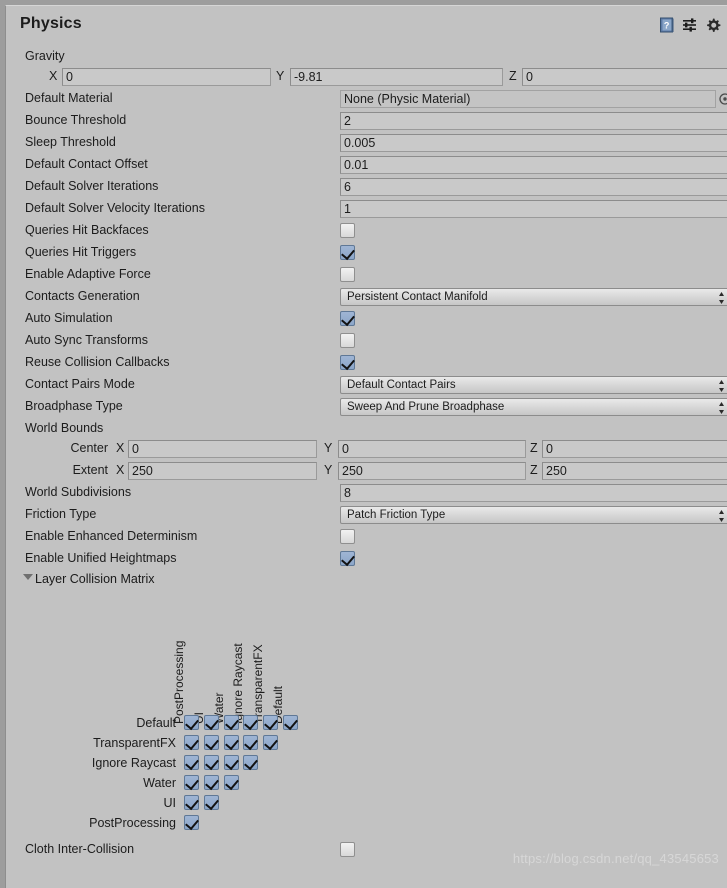 This screenshot has height=888, width=727. What do you see at coordinates (533, 297) in the screenshot?
I see `contacts-generation-dropdown: Persistent Contact Manifold` at bounding box center [533, 297].